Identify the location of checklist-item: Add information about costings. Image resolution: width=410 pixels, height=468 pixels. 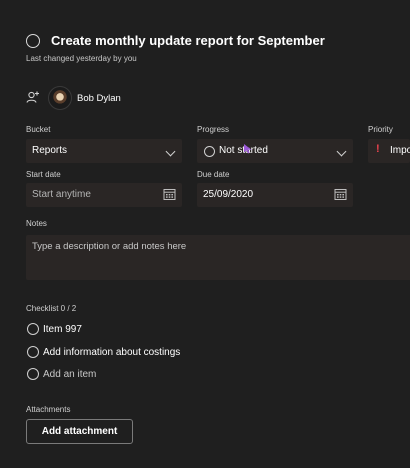
(111, 352).